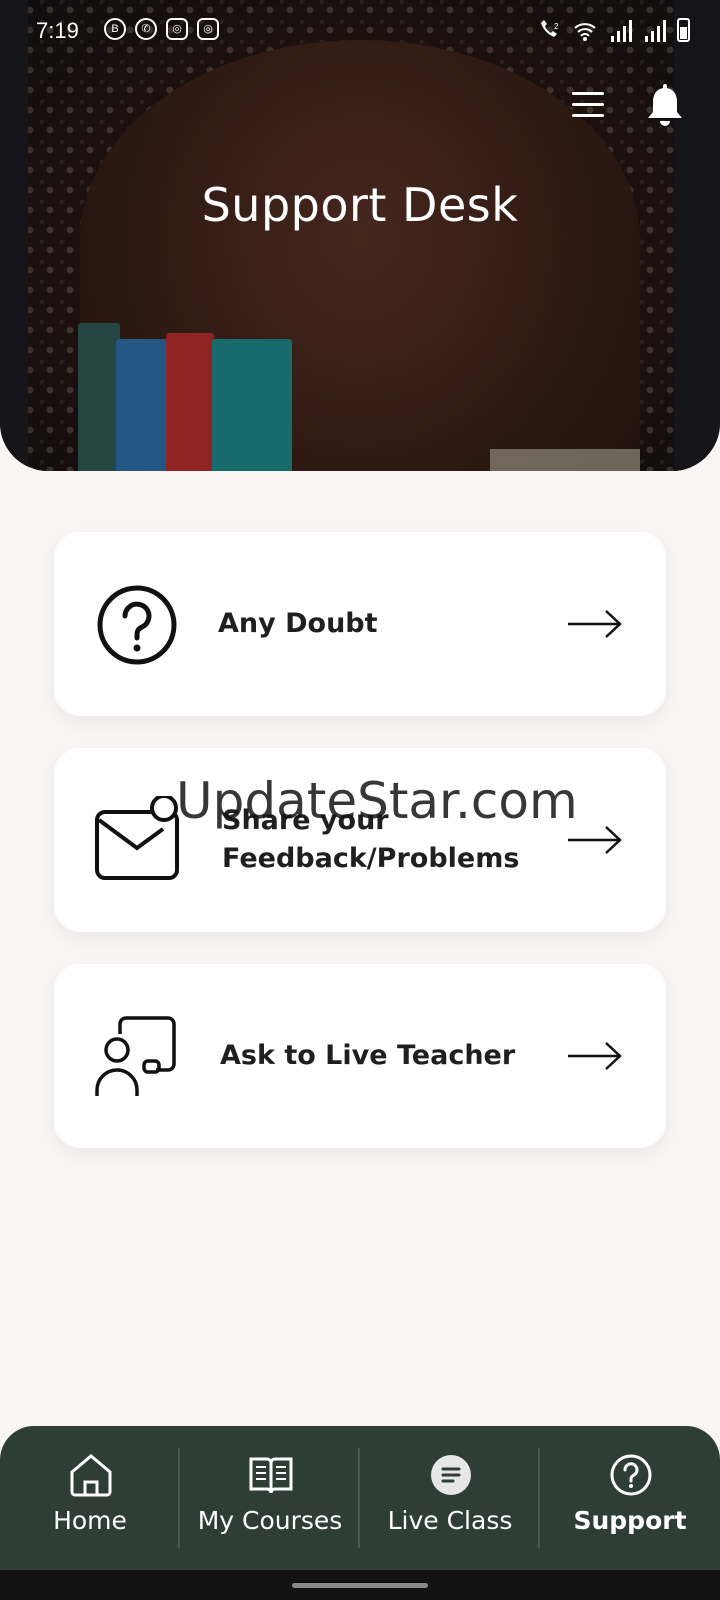  I want to click on live-teacher-card: Ask to Live Teacher, so click(360, 1056).